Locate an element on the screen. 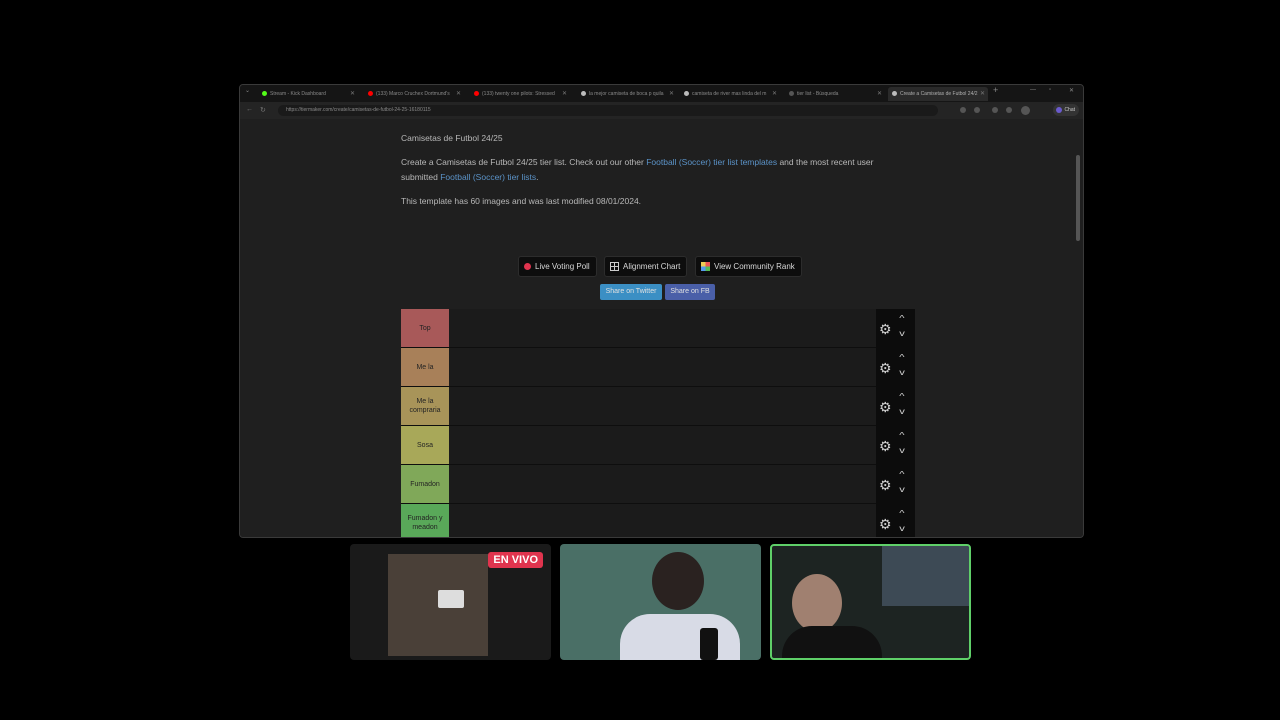  live-voting-label: Live Voting Poll is located at coordinates (562, 266).